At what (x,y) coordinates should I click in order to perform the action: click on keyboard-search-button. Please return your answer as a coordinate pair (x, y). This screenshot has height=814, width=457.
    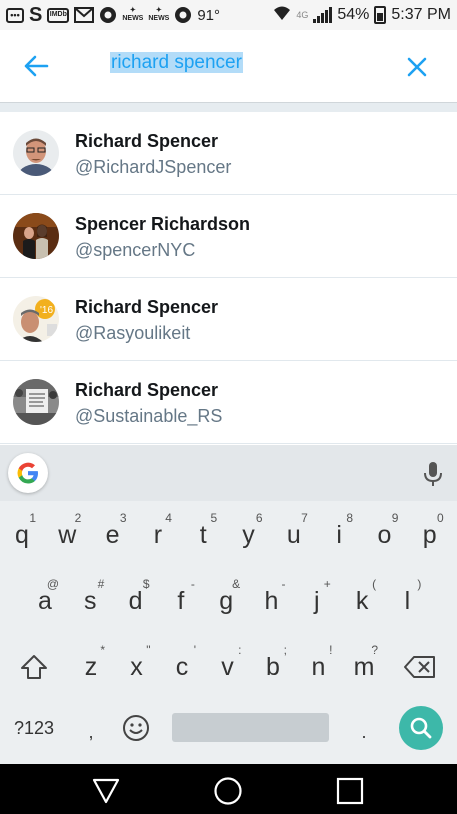
    Looking at the image, I should click on (421, 728).